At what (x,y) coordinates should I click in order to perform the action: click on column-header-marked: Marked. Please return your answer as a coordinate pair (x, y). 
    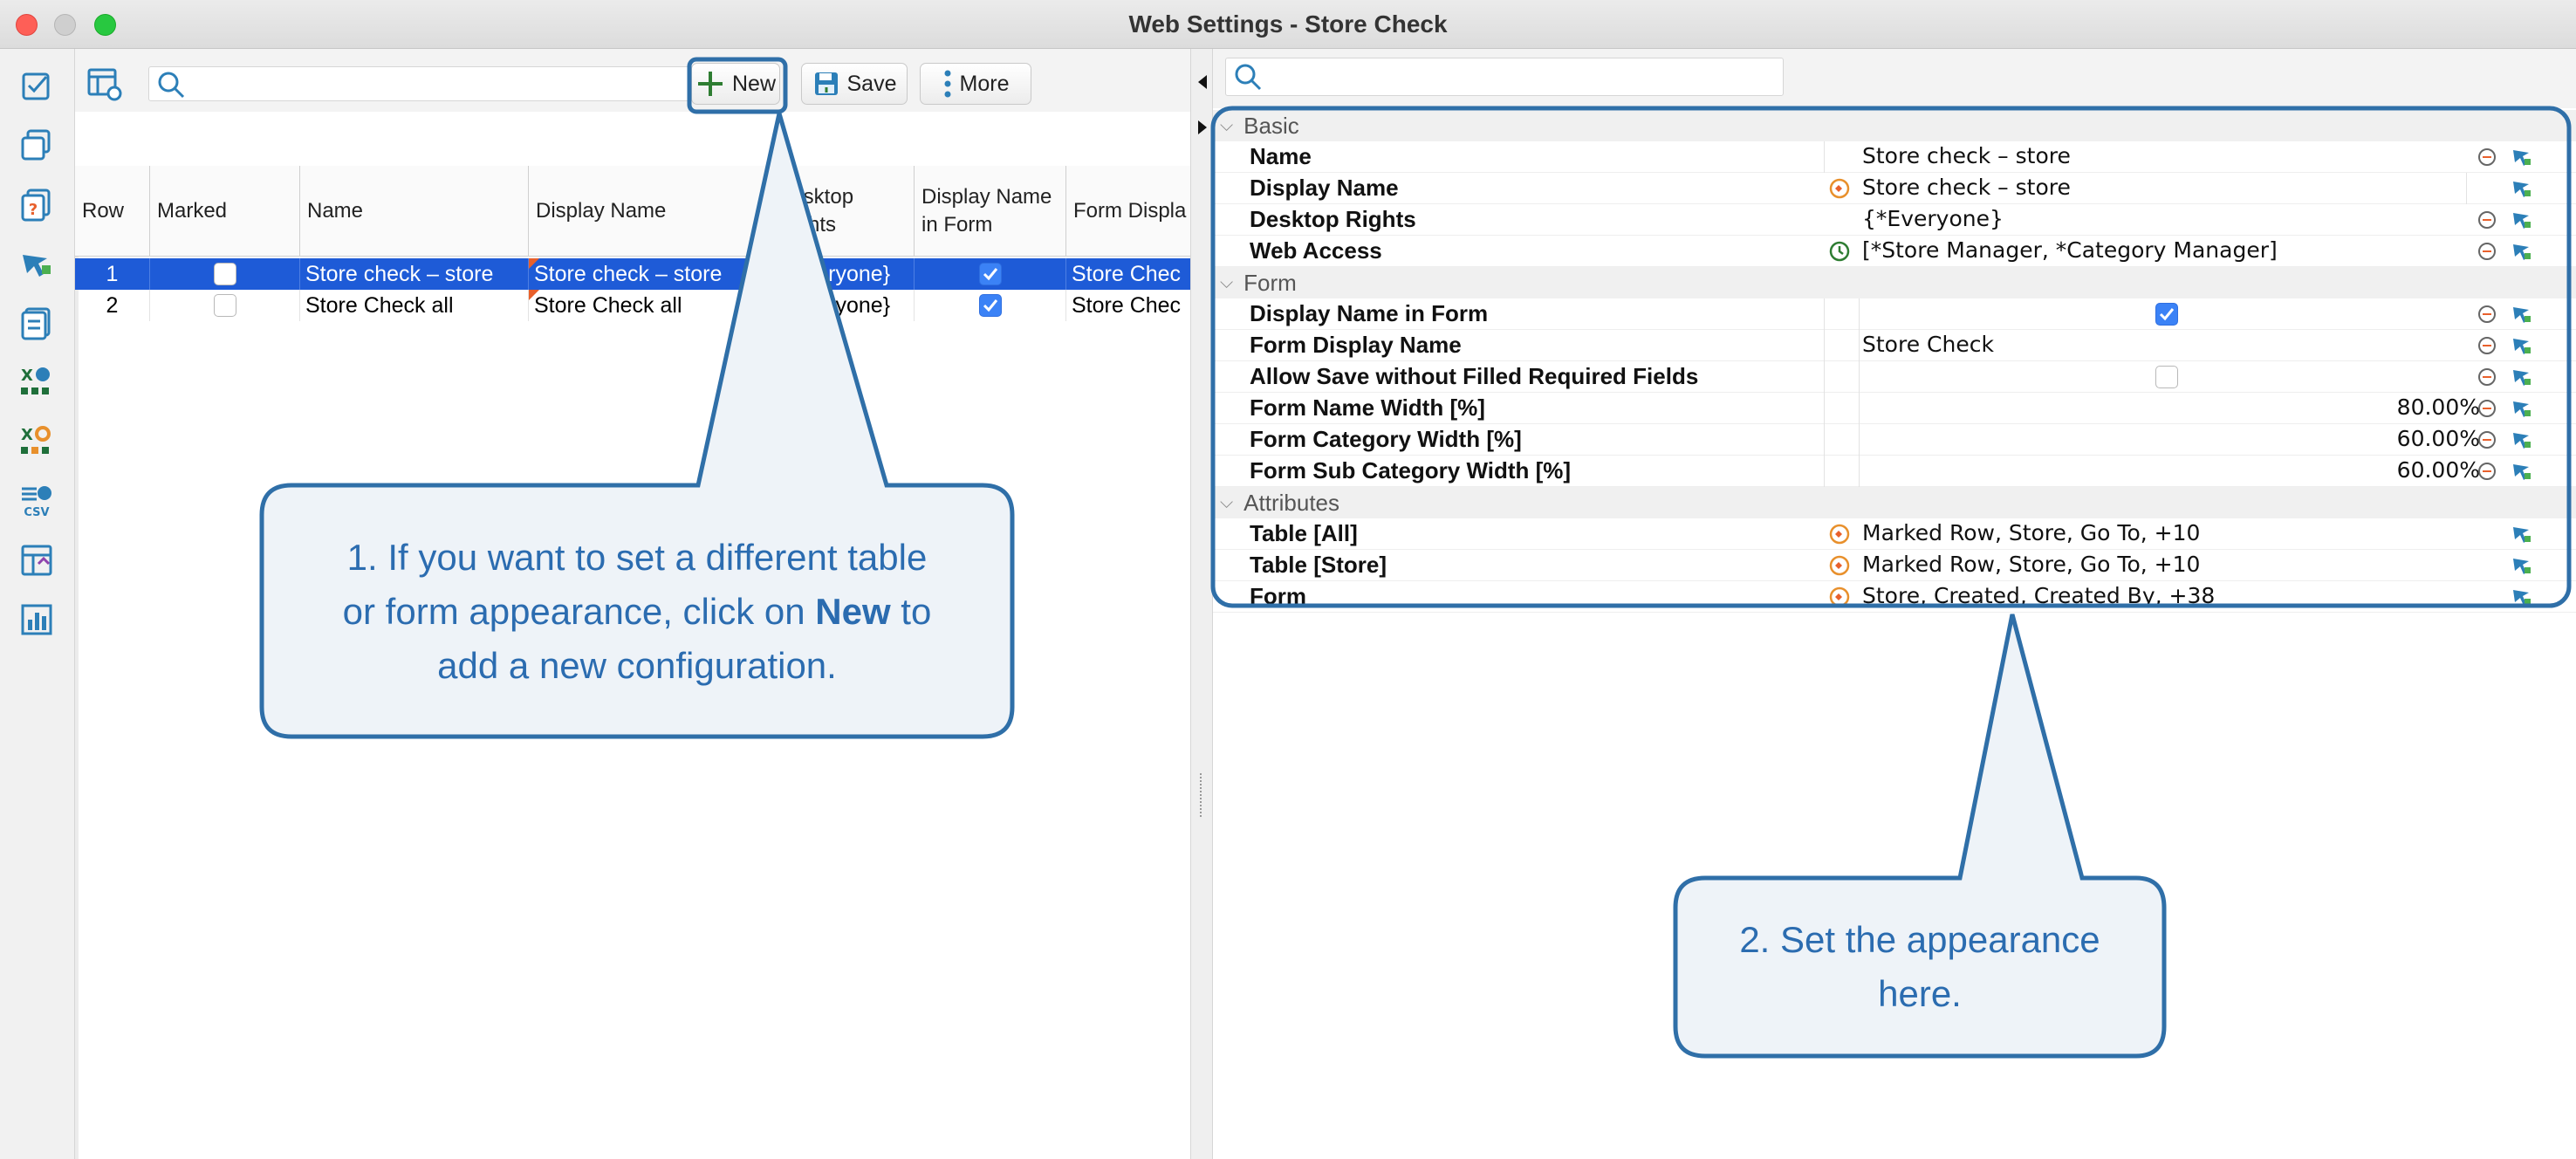
    Looking at the image, I should click on (225, 211).